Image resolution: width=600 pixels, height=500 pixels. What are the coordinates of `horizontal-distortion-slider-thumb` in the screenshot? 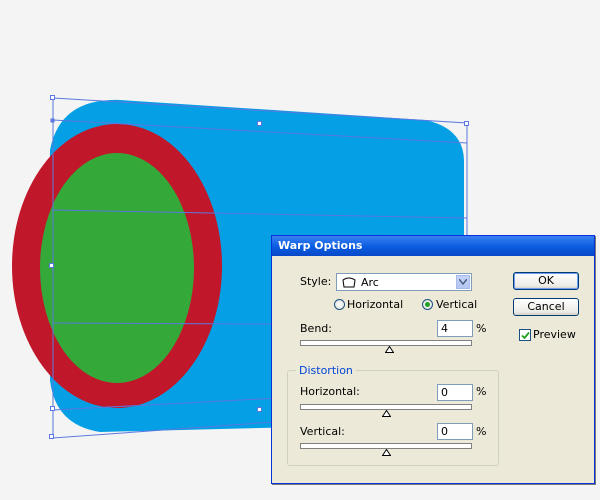 It's located at (386, 413).